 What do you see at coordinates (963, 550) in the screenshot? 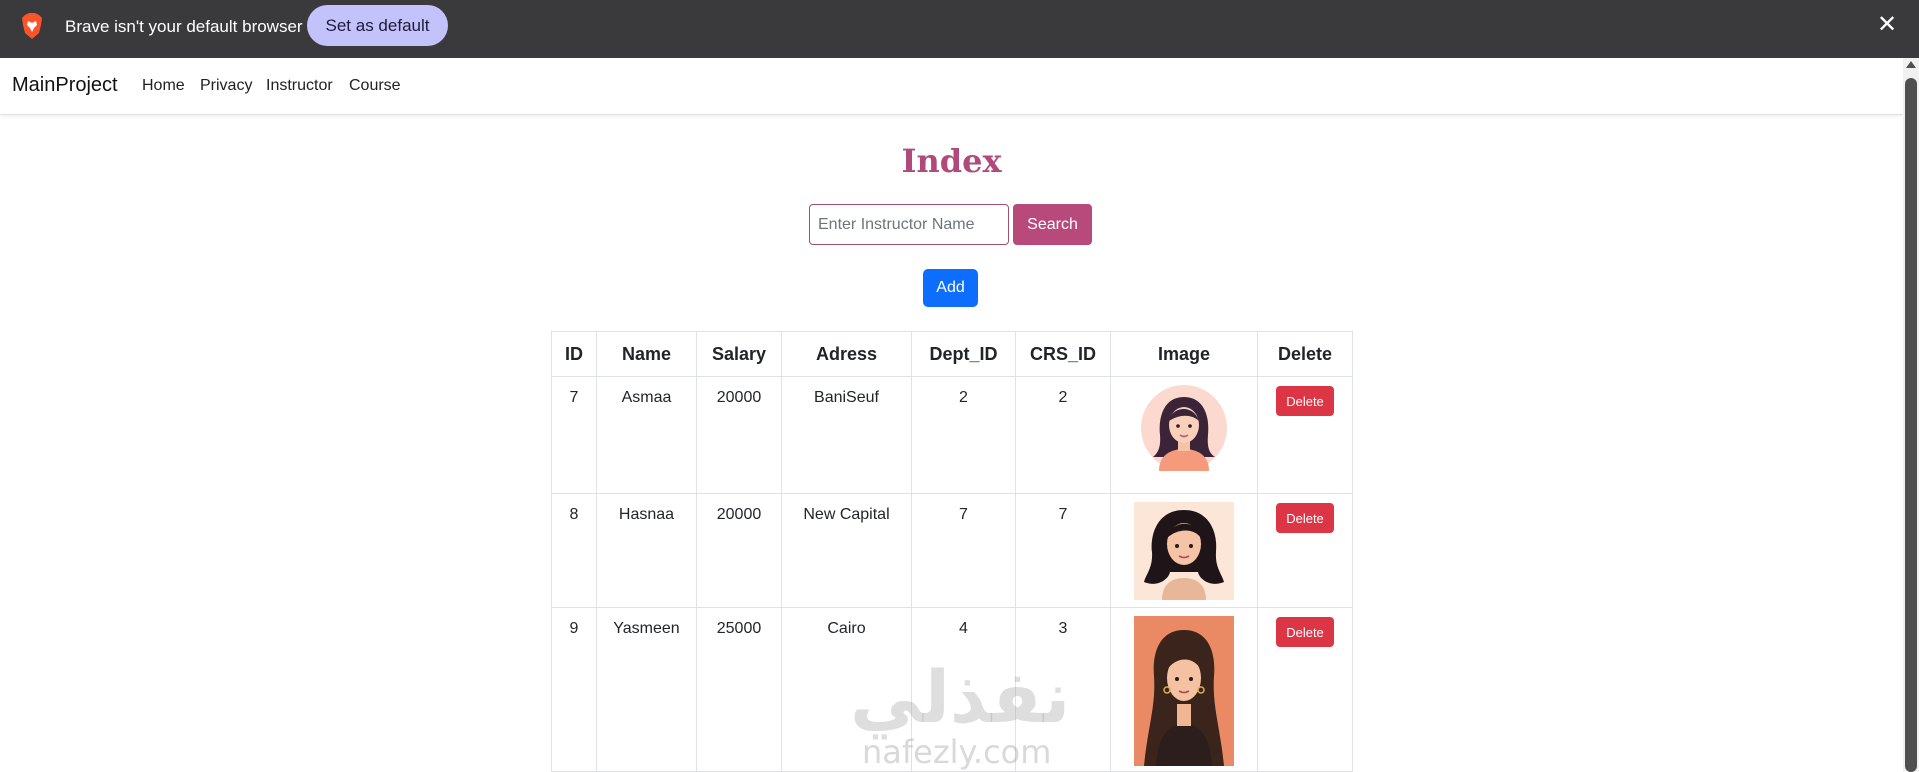
I see `cell-dept-id: 7` at bounding box center [963, 550].